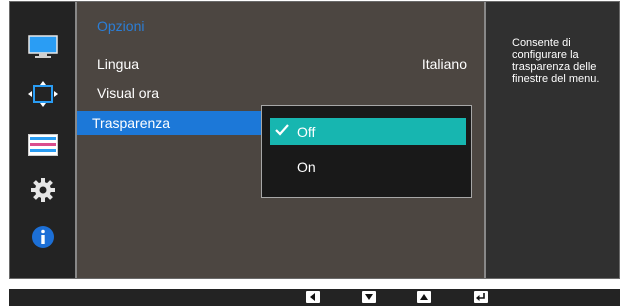  Describe the element at coordinates (280, 64) in the screenshot. I see `menu-item-lingua: Lingua Italiano` at that location.